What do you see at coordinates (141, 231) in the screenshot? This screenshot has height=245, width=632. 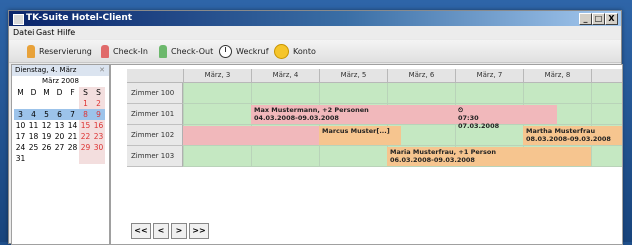 I see `first-page-button: <<` at bounding box center [141, 231].